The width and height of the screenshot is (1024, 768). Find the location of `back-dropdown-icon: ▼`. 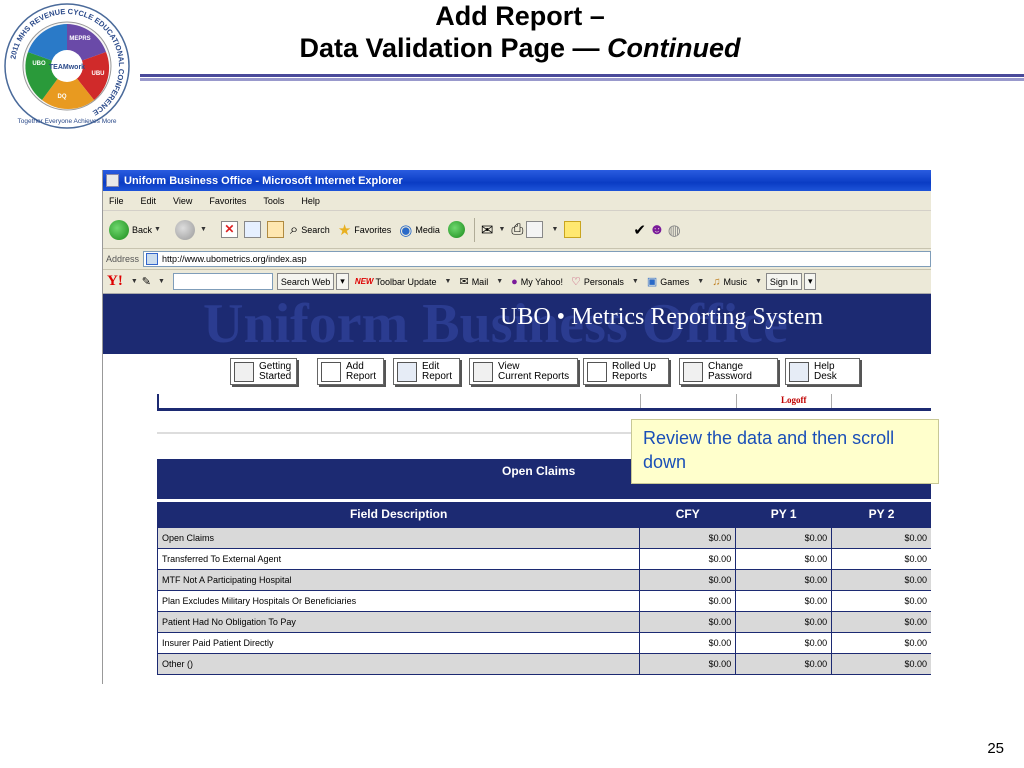

back-dropdown-icon: ▼ is located at coordinates (157, 229).